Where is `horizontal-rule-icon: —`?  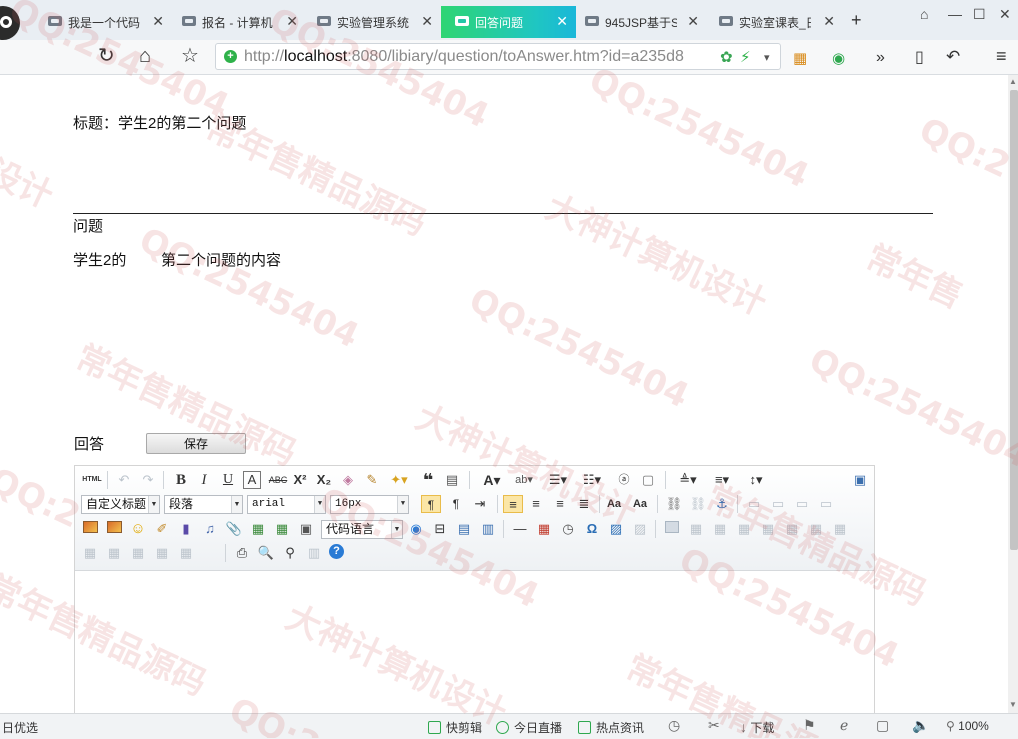 horizontal-rule-icon: — is located at coordinates (520, 529).